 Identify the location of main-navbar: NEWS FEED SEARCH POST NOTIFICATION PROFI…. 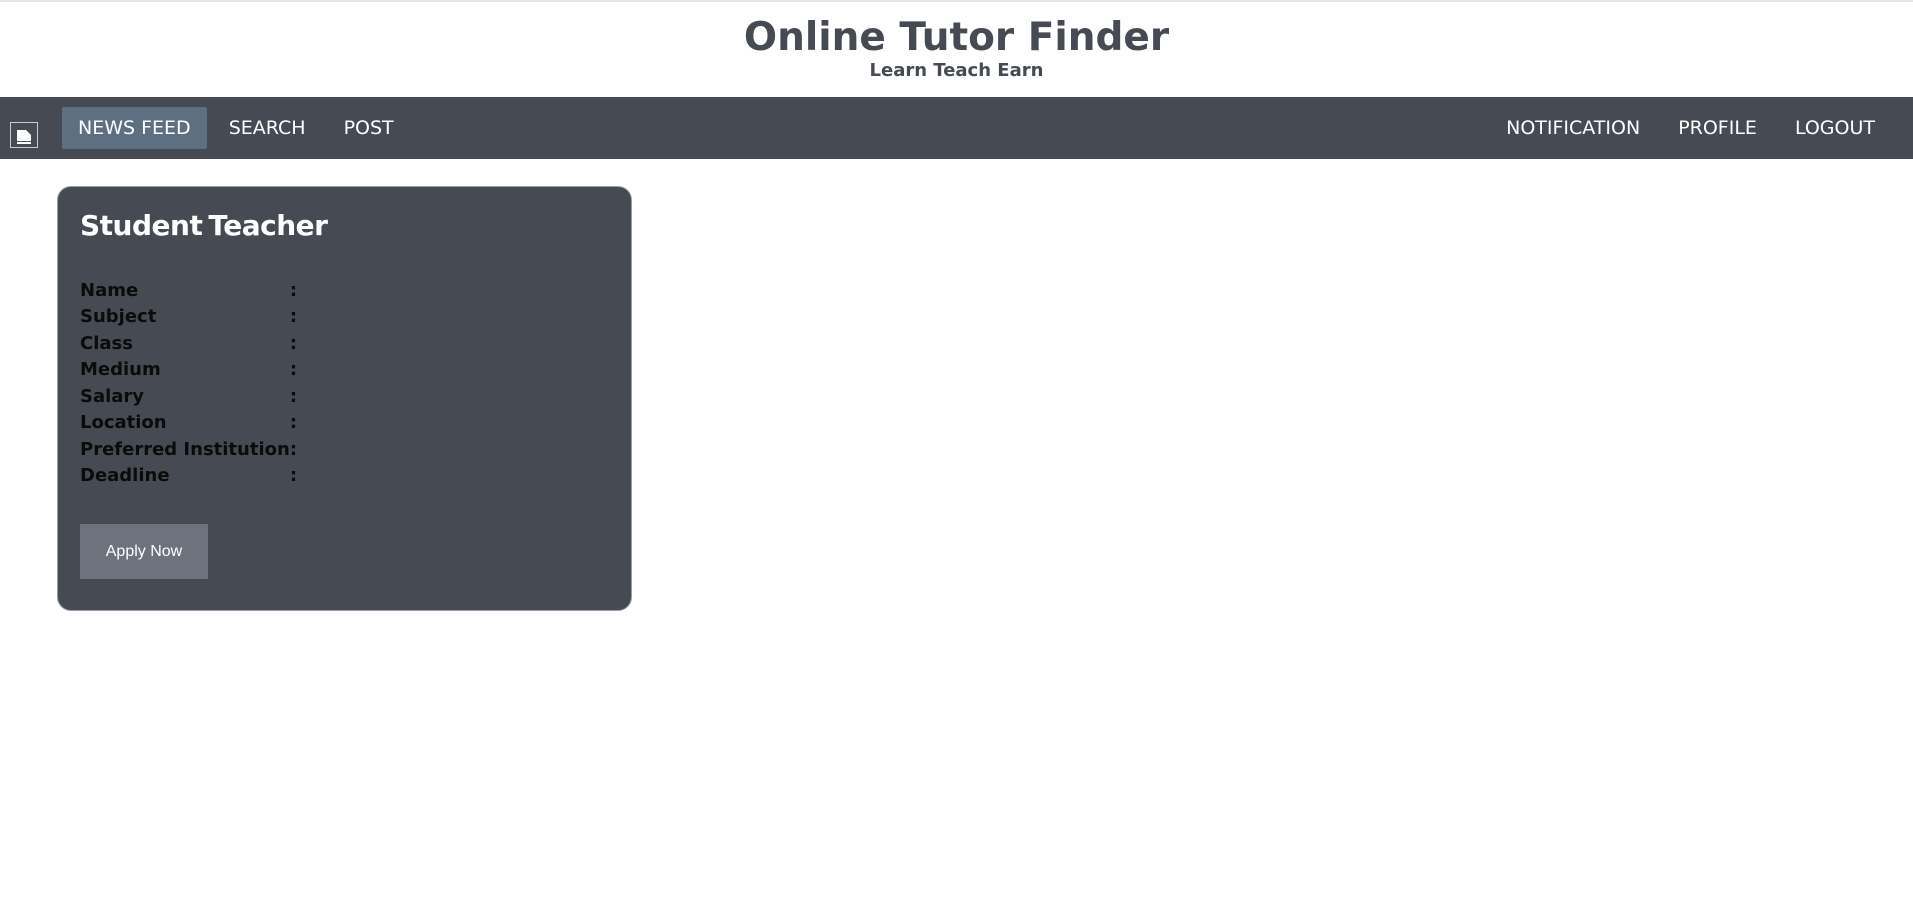
(956, 128).